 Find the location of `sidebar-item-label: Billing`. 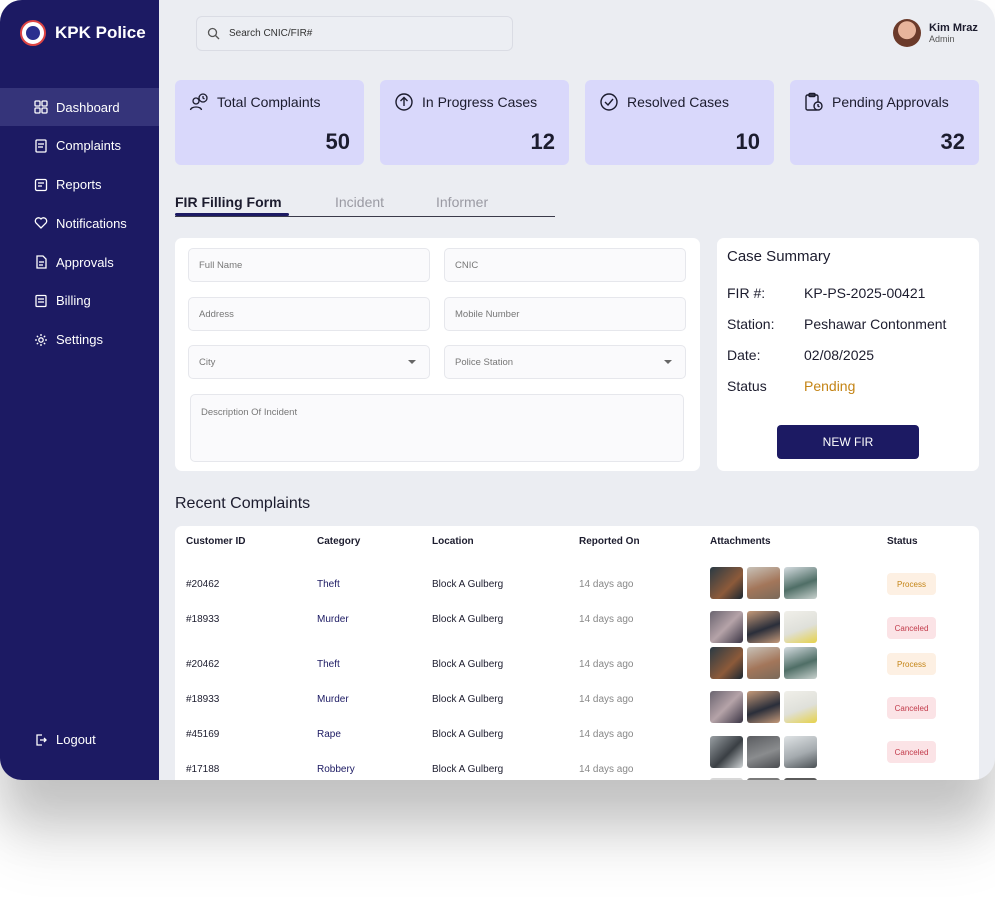

sidebar-item-label: Billing is located at coordinates (73, 301).